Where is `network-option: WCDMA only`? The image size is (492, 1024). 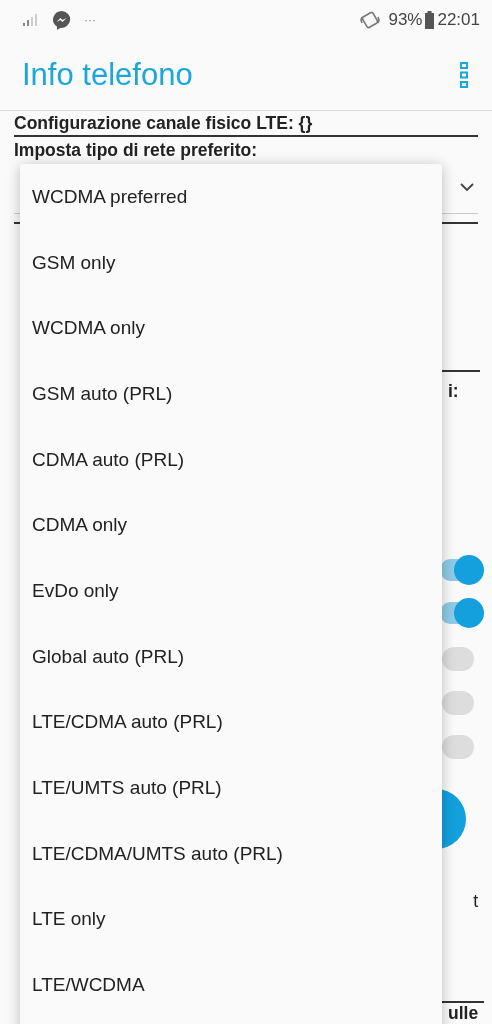
network-option: WCDMA only is located at coordinates (231, 328).